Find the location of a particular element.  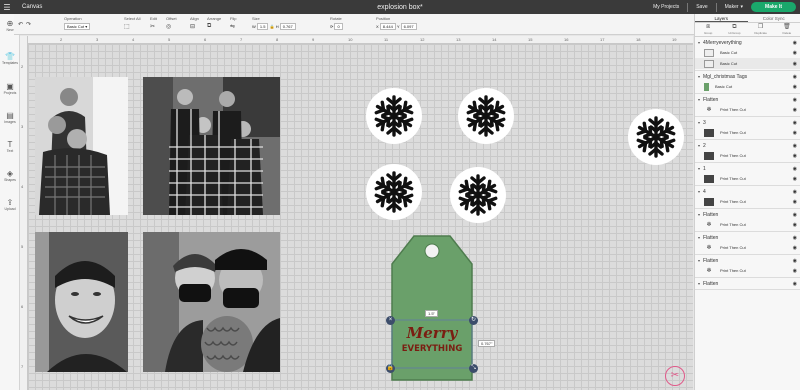

sidebar-item-shapes: ◈ Shapes is located at coordinates (10, 175).